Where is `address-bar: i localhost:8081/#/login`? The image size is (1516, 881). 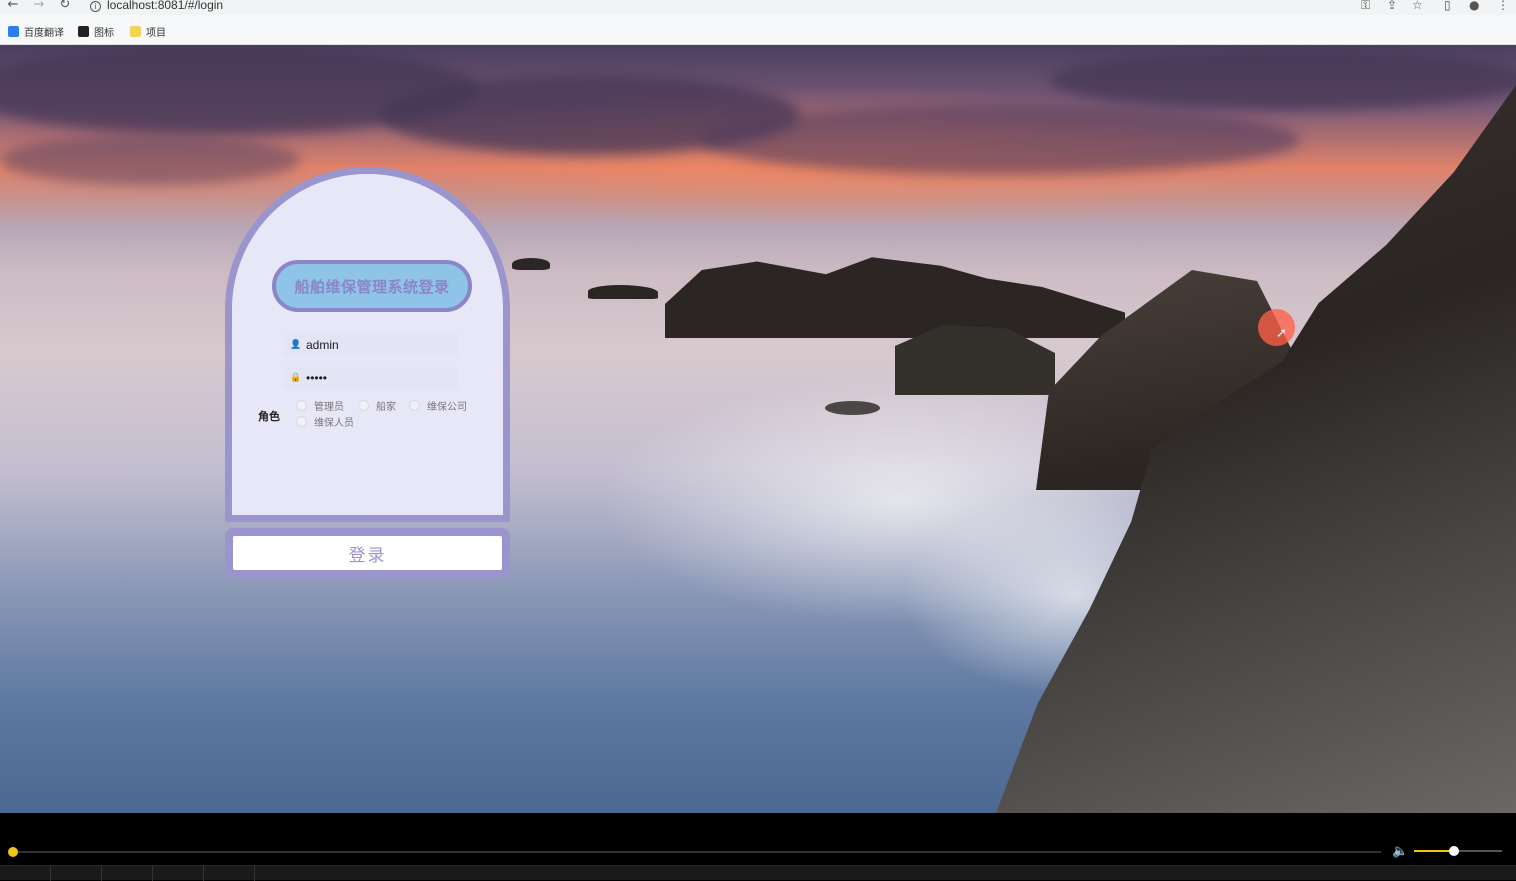
address-bar: i localhost:8081/#/login is located at coordinates (156, 6).